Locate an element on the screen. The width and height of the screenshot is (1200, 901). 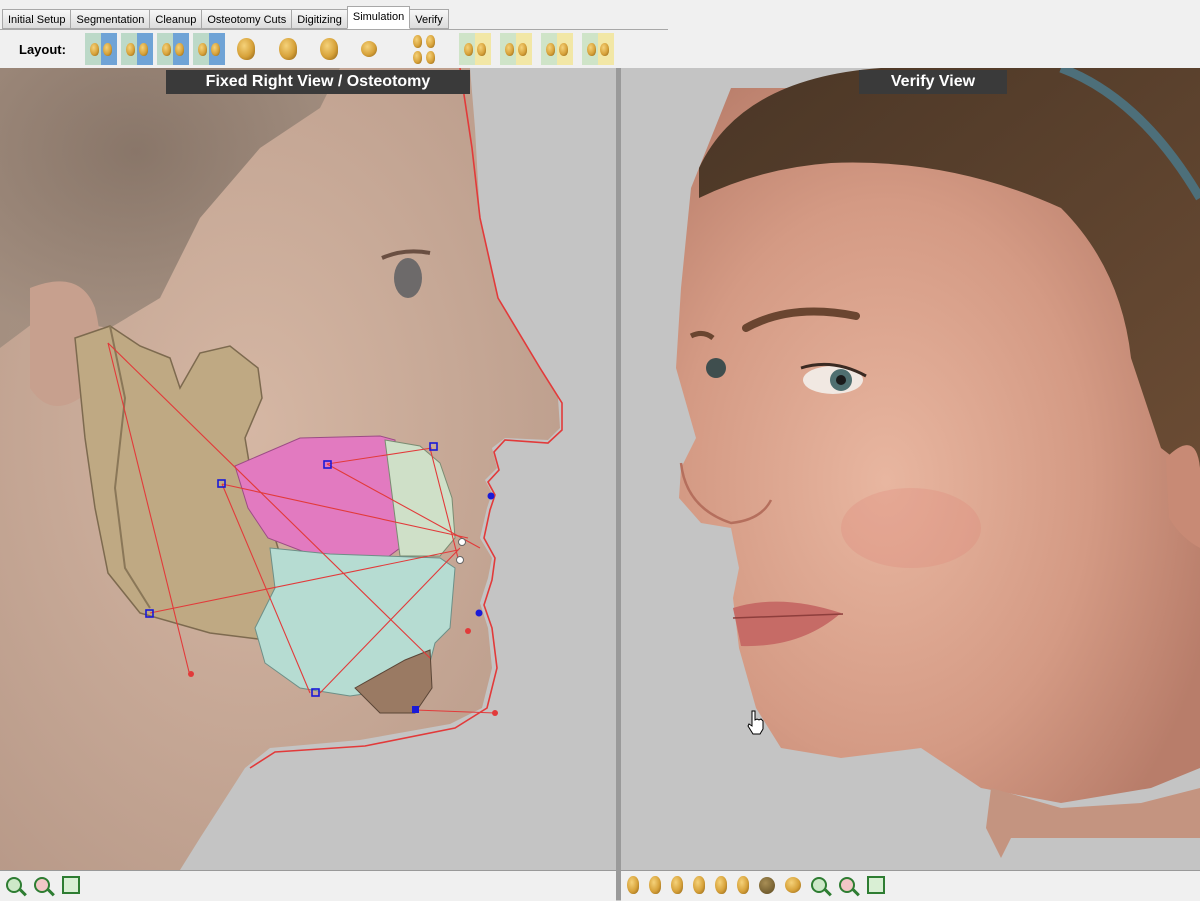
view-front-button is located at coordinates (677, 885).